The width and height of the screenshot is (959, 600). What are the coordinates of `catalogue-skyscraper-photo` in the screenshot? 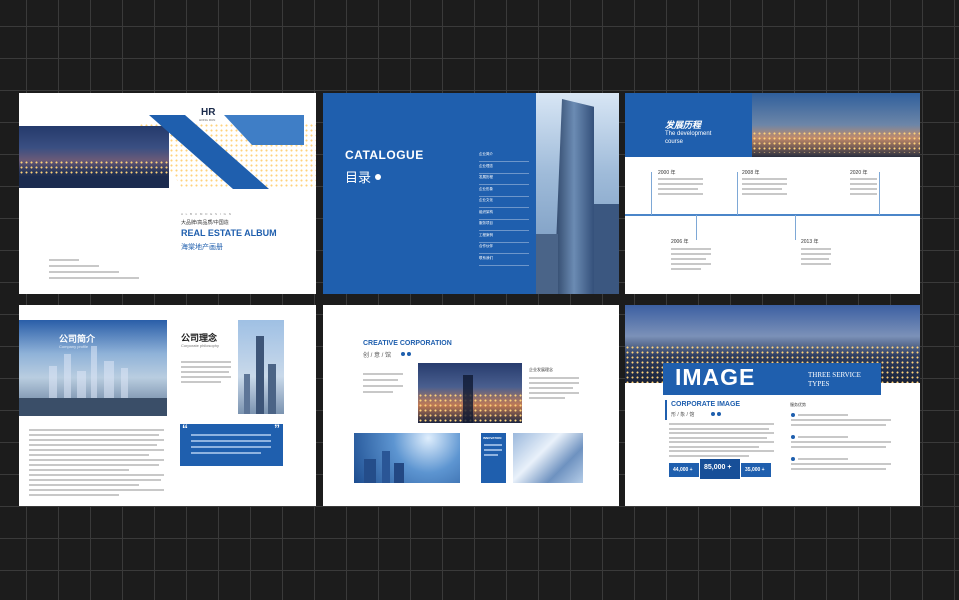 It's located at (577, 193).